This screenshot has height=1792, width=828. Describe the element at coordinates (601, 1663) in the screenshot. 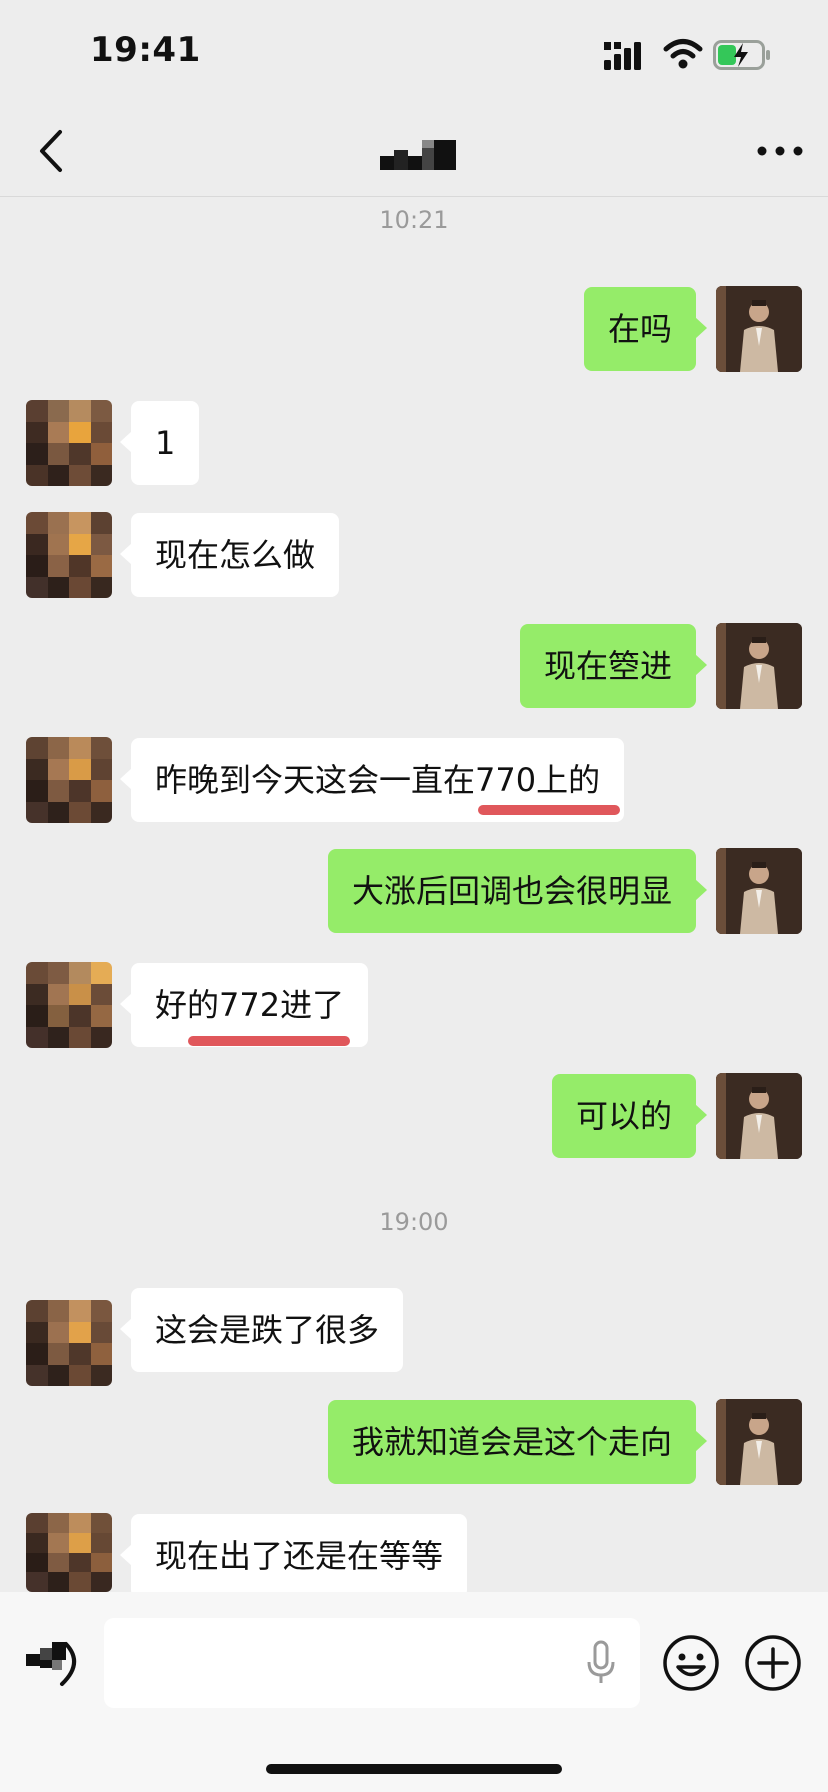

I see `microphone-icon` at that location.